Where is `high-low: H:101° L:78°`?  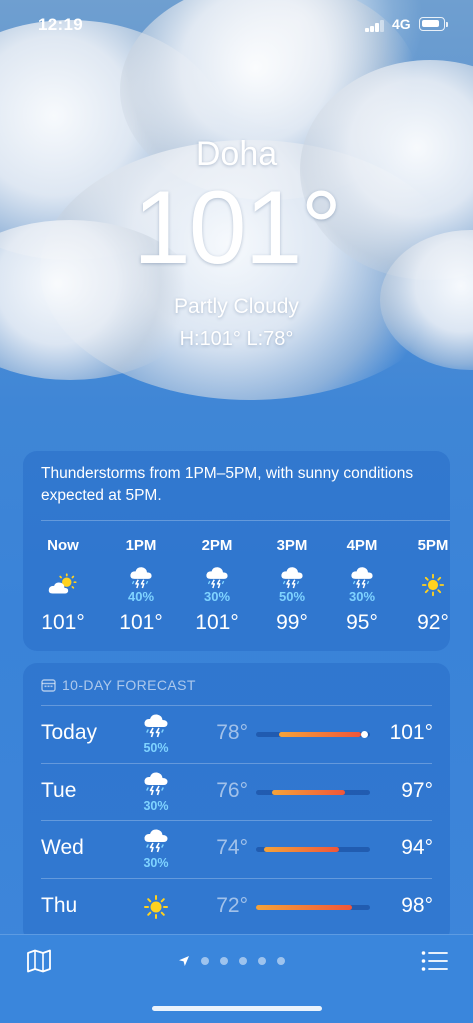 high-low: H:101° L:78° is located at coordinates (236, 339).